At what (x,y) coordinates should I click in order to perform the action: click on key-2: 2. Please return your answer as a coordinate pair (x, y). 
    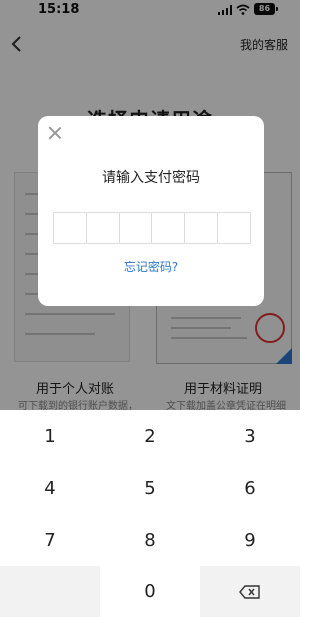
    Looking at the image, I should click on (150, 436).